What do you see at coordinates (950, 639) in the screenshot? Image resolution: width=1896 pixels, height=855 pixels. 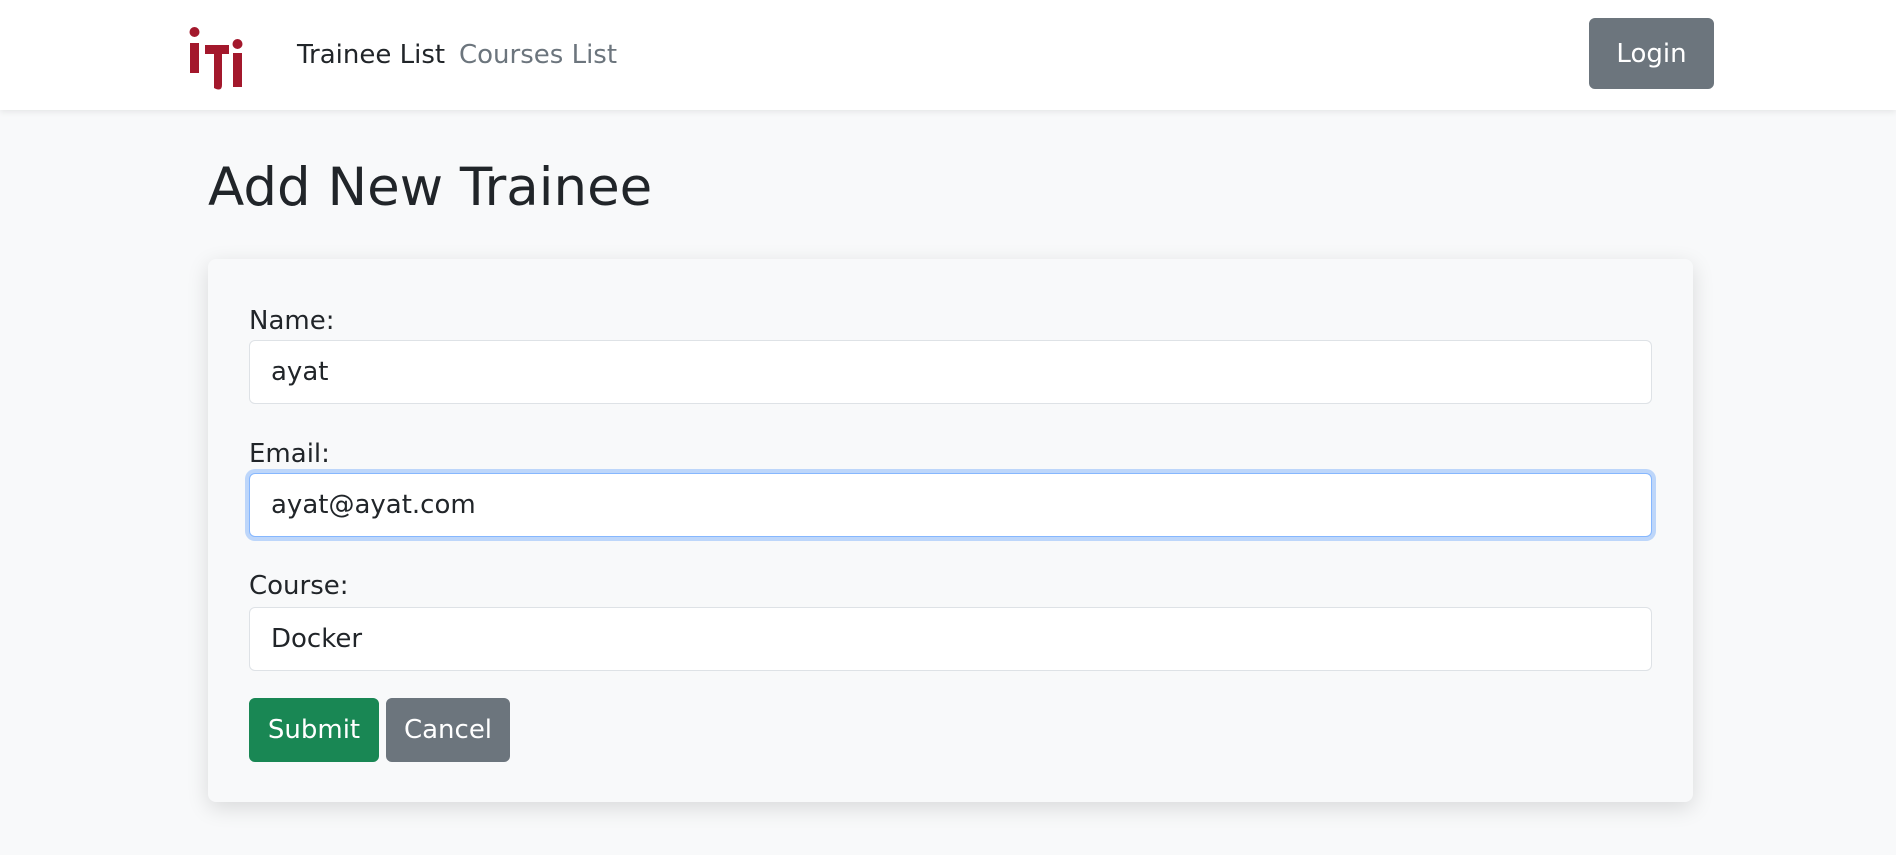 I see `course-input` at bounding box center [950, 639].